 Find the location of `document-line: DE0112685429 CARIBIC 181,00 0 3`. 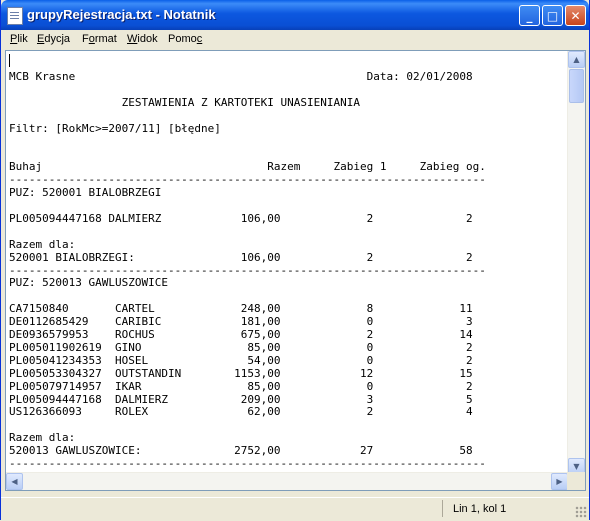

document-line: DE0112685429 CARIBIC 181,00 0 3 is located at coordinates (241, 322).